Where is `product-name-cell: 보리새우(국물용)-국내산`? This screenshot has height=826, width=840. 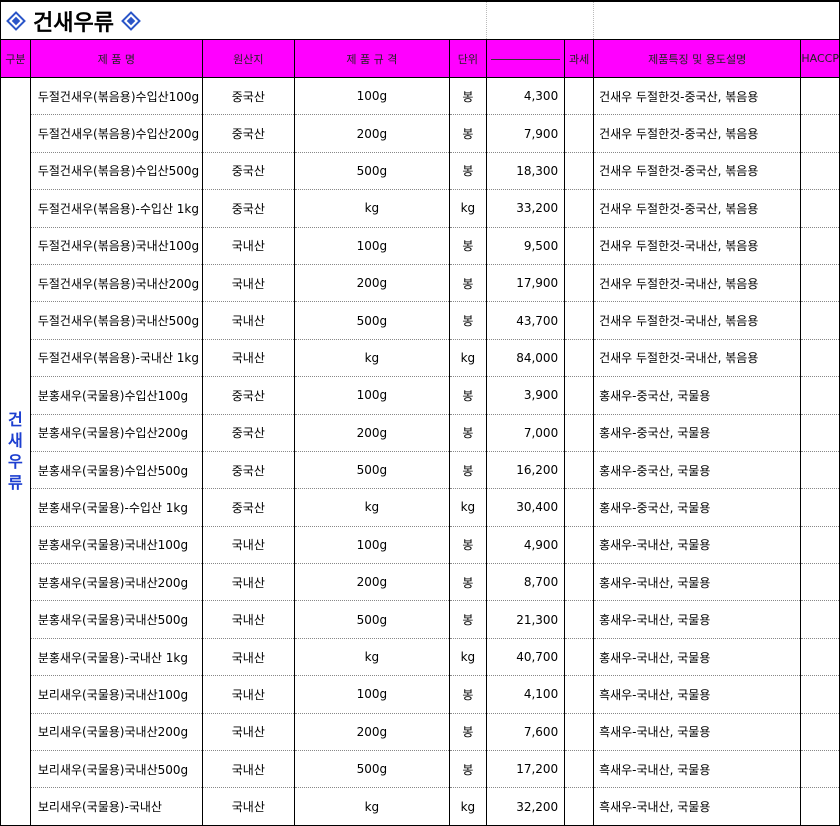 product-name-cell: 보리새우(국물용)-국내산 is located at coordinates (116, 806).